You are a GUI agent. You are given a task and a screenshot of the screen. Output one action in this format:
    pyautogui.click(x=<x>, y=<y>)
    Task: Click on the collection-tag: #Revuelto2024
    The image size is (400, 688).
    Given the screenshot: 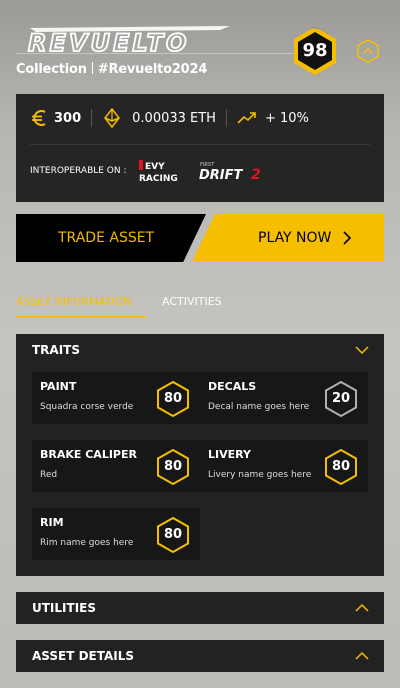 What is the action you would take?
    pyautogui.click(x=152, y=69)
    